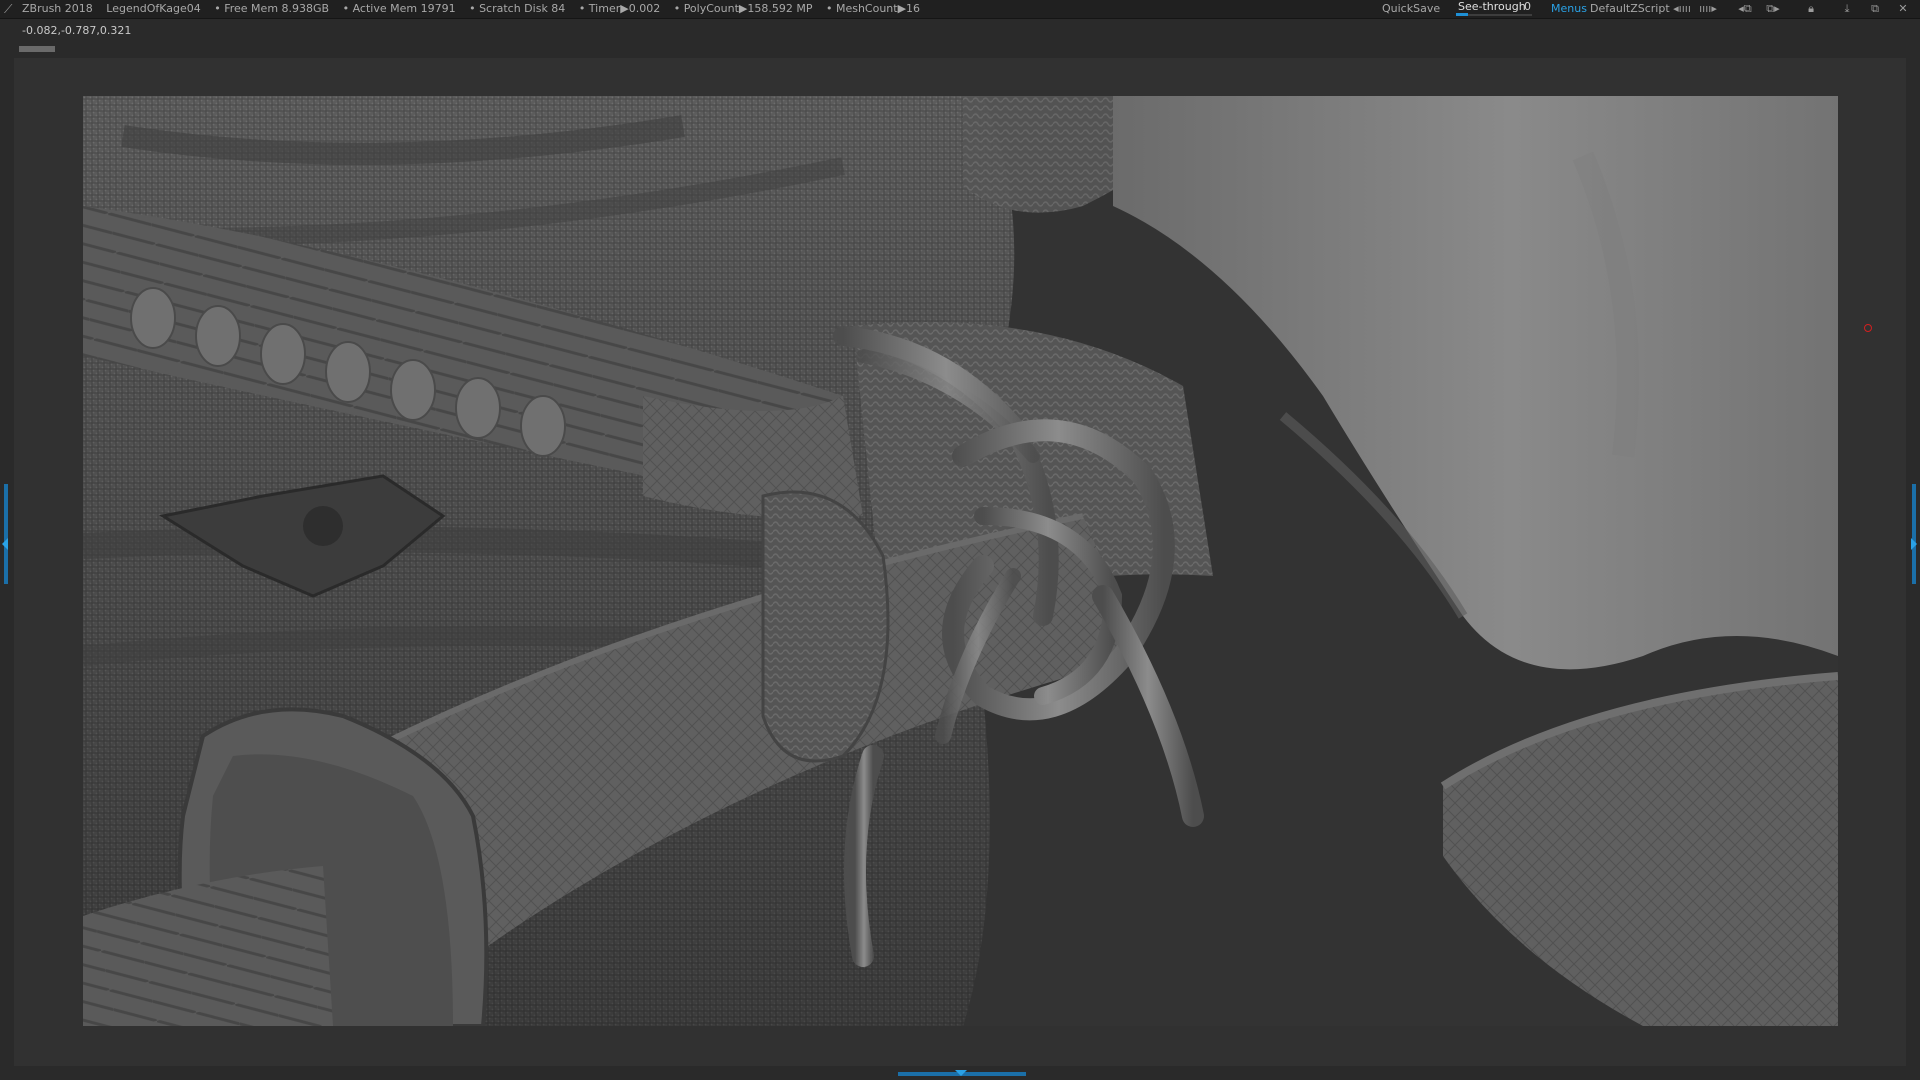  What do you see at coordinates (1527, 6) in the screenshot?
I see `see-through-value: 0` at bounding box center [1527, 6].